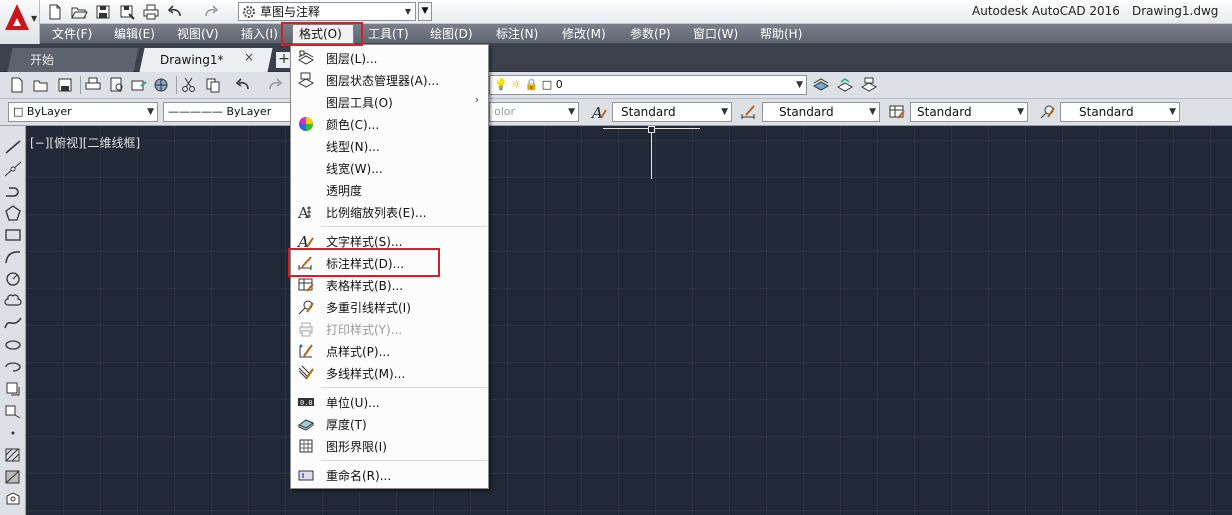 The image size is (1232, 515). Describe the element at coordinates (969, 112) in the screenshot. I see `table-style-select: Standard ▼` at that location.